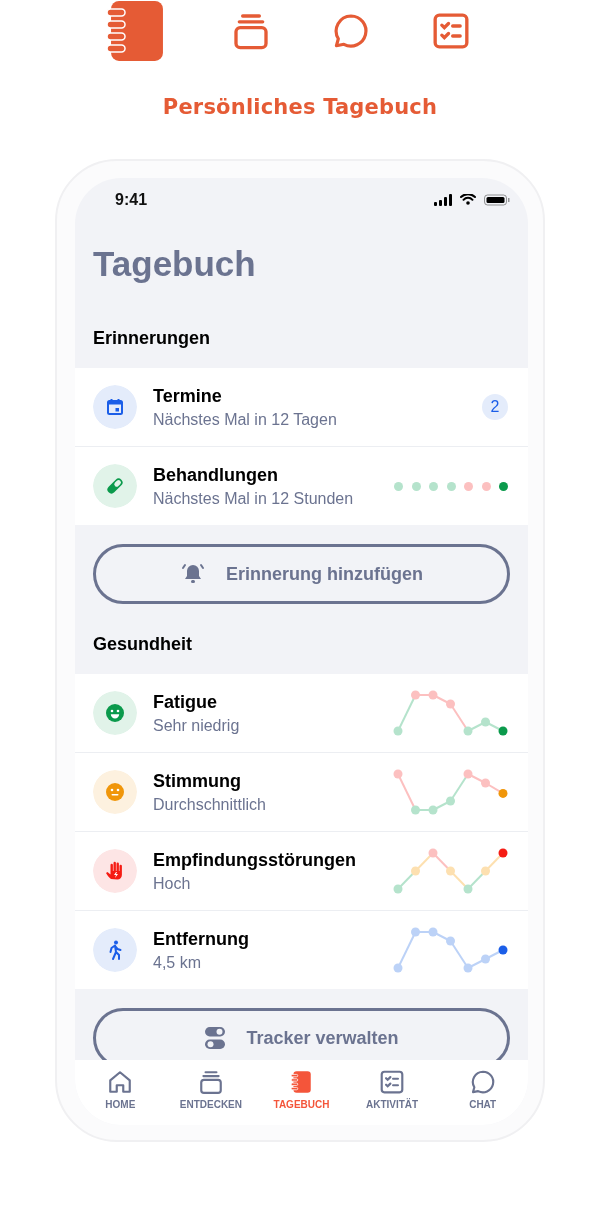 The width and height of the screenshot is (600, 1216). Describe the element at coordinates (142, 644) in the screenshot. I see `section-heading: Gesundheit` at that location.